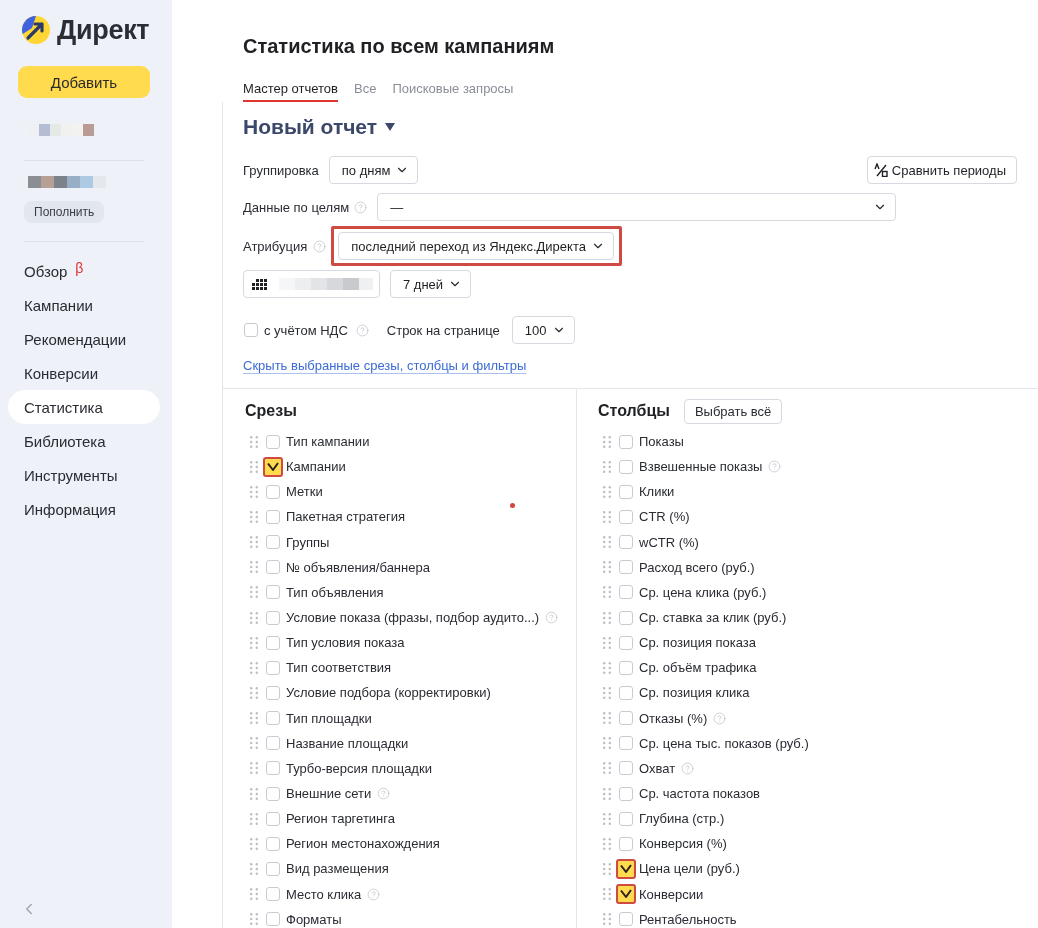 Image resolution: width=1038 pixels, height=928 pixels. I want to click on select-all-button: Выбрать всё, so click(733, 411).